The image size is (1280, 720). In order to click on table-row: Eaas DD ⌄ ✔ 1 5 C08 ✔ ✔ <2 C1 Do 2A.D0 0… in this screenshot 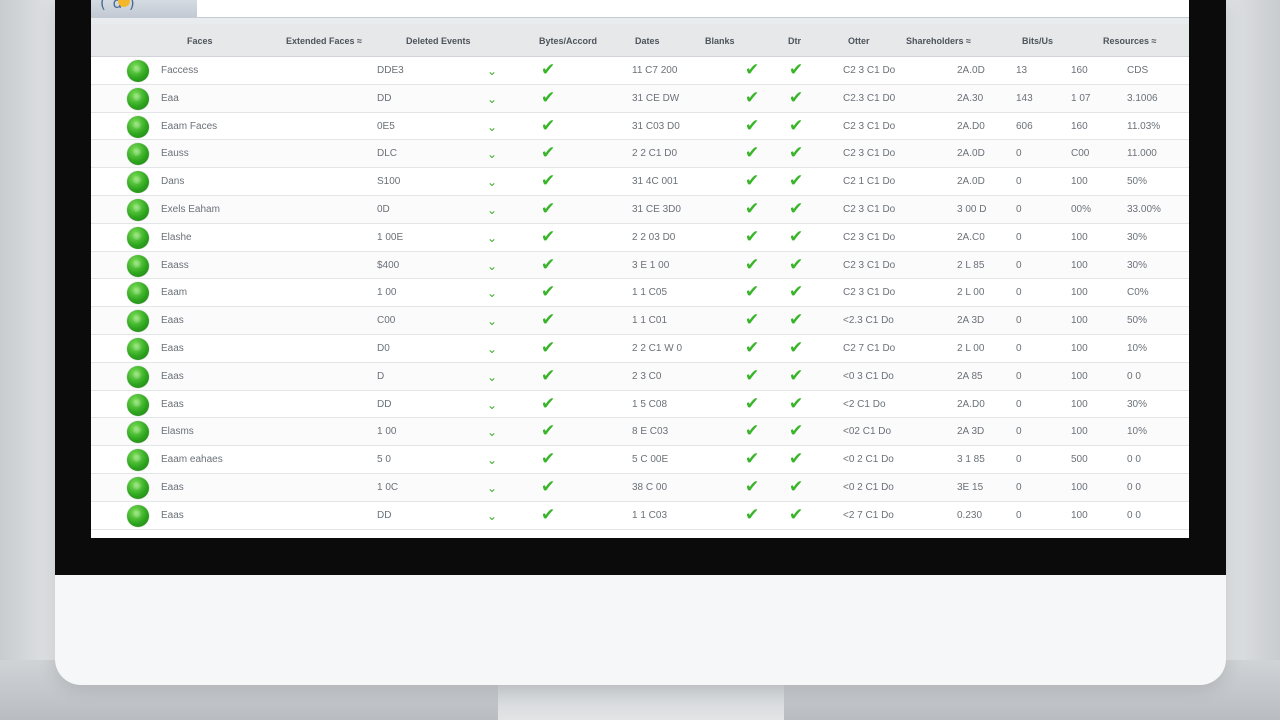, I will do `click(640, 405)`.